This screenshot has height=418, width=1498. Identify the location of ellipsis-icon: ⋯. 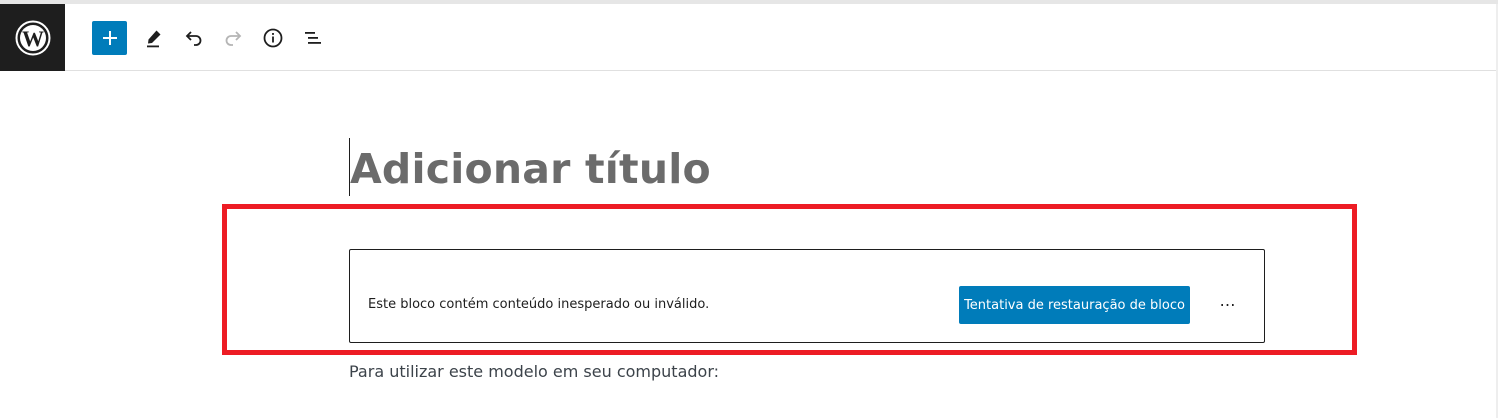
(1228, 305).